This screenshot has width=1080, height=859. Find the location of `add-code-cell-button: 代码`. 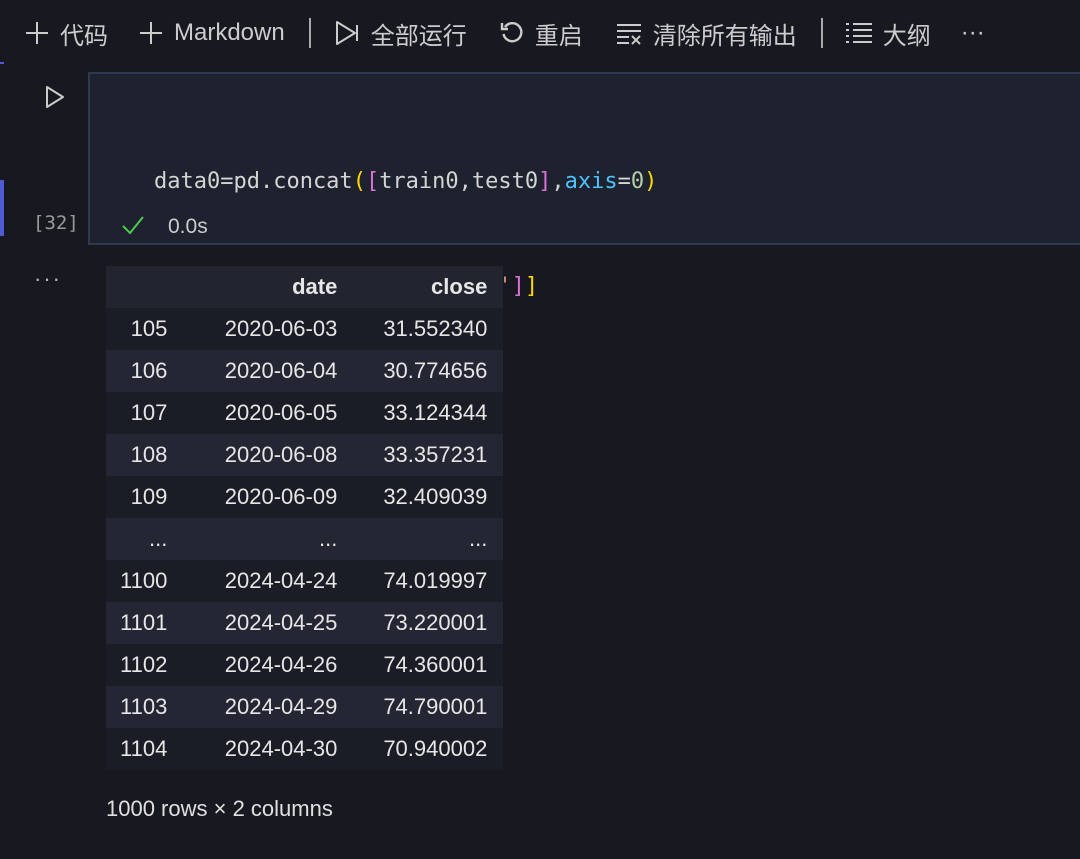

add-code-cell-button: 代码 is located at coordinates (66, 33).